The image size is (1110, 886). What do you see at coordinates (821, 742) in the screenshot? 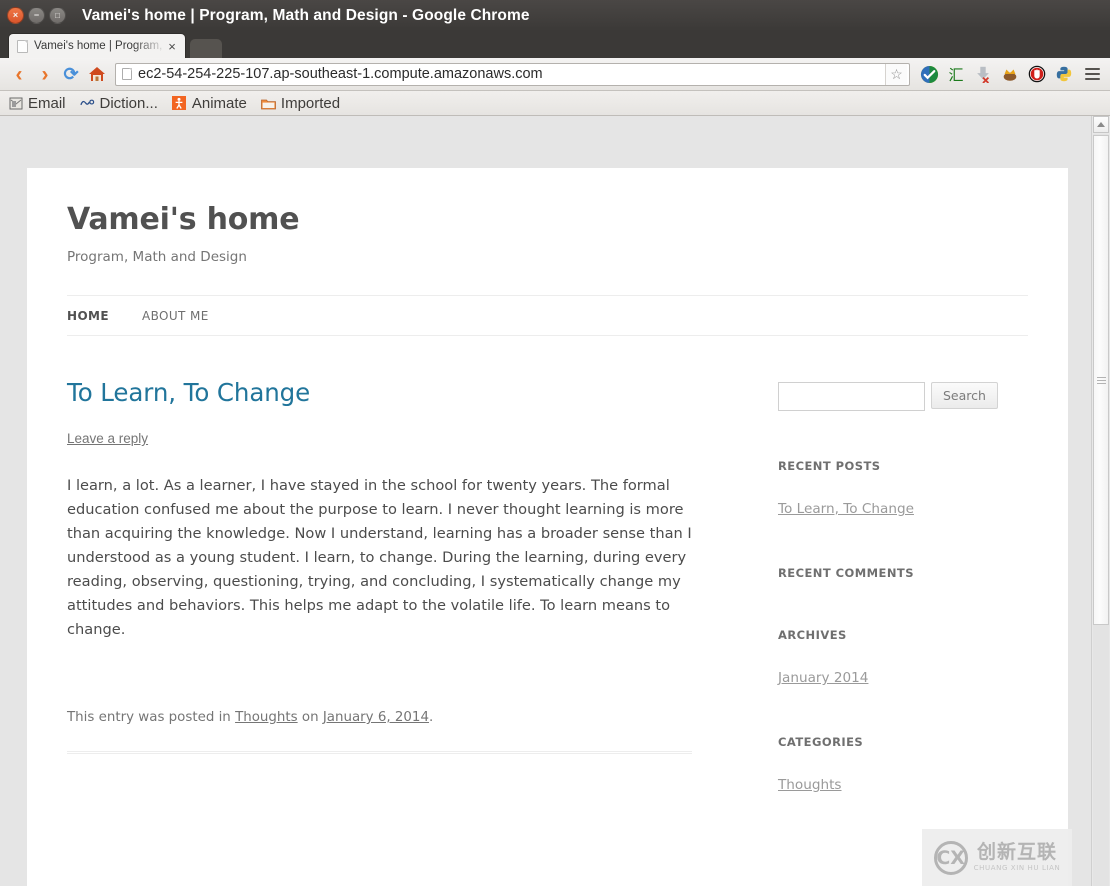
I see `widget-title: CATEGORIES` at bounding box center [821, 742].